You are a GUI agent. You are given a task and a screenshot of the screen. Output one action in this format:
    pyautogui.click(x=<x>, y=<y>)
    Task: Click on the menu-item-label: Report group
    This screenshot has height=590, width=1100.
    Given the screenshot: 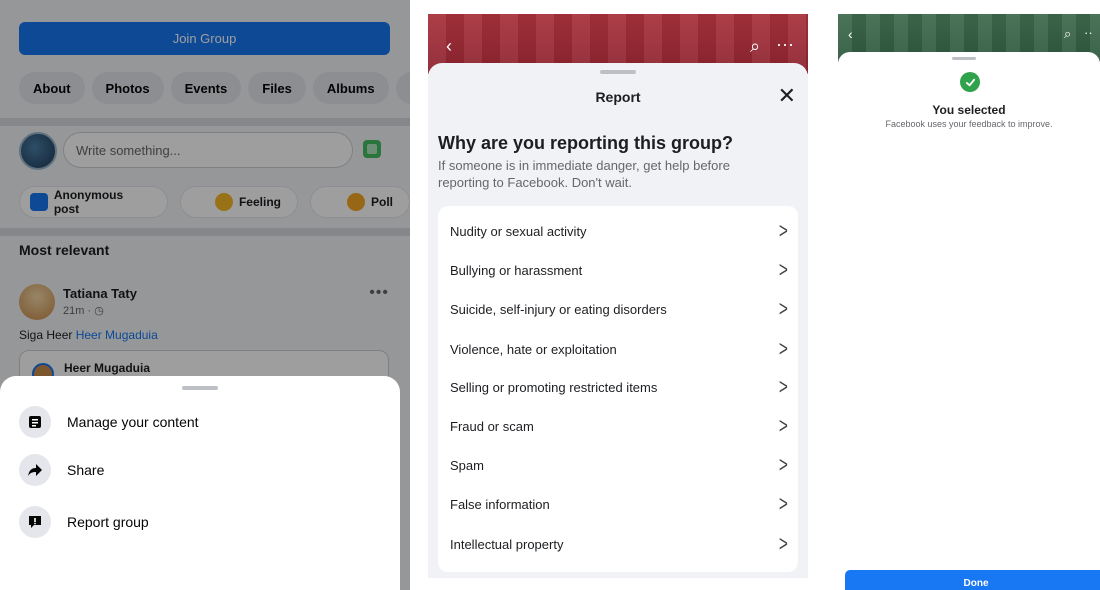 What is the action you would take?
    pyautogui.click(x=108, y=522)
    